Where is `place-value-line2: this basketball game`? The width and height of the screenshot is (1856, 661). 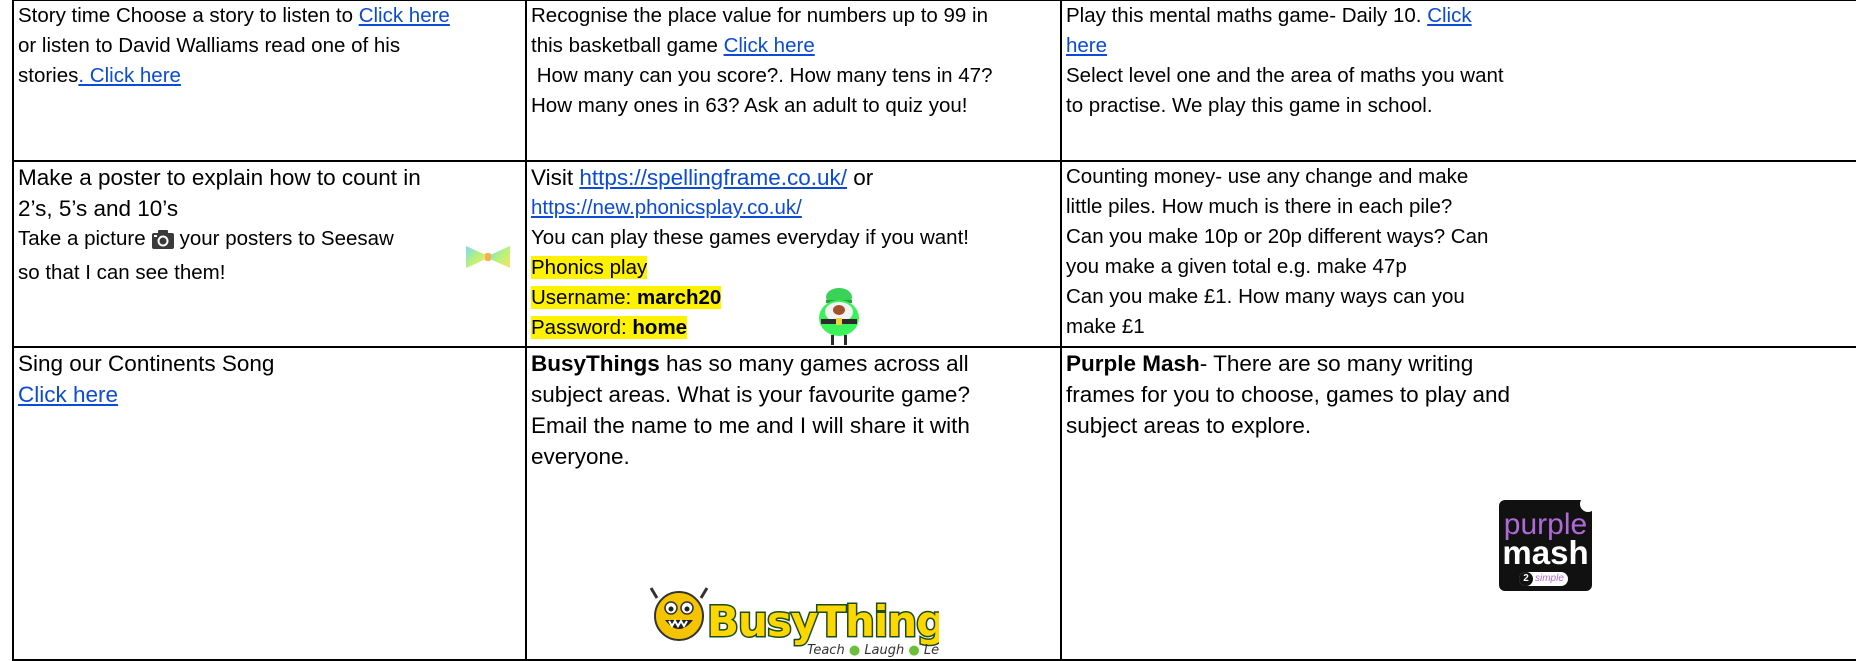
place-value-line2: this basketball game is located at coordinates (627, 45).